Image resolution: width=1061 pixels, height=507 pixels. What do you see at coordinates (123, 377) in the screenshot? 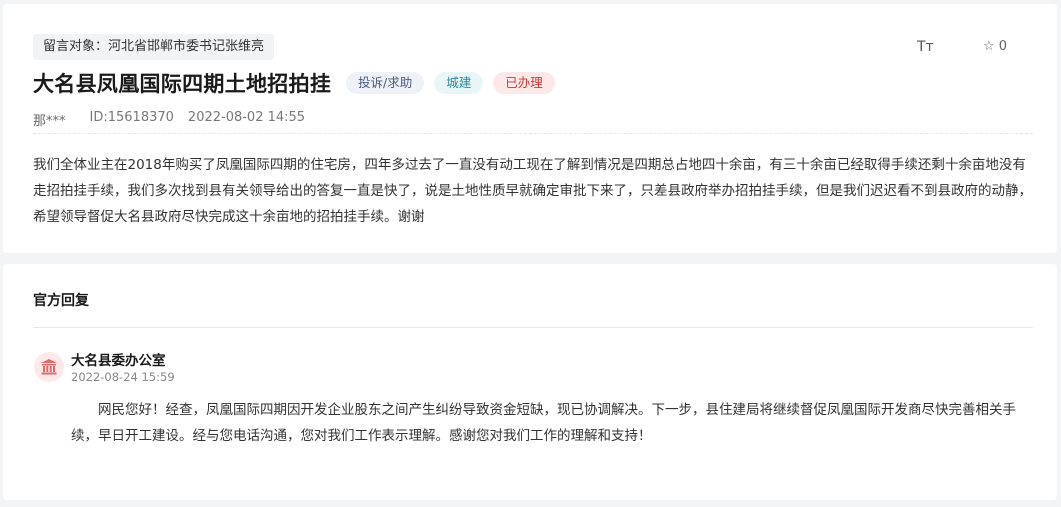
I see `reply-datetime: 2022-08-24 15:59` at bounding box center [123, 377].